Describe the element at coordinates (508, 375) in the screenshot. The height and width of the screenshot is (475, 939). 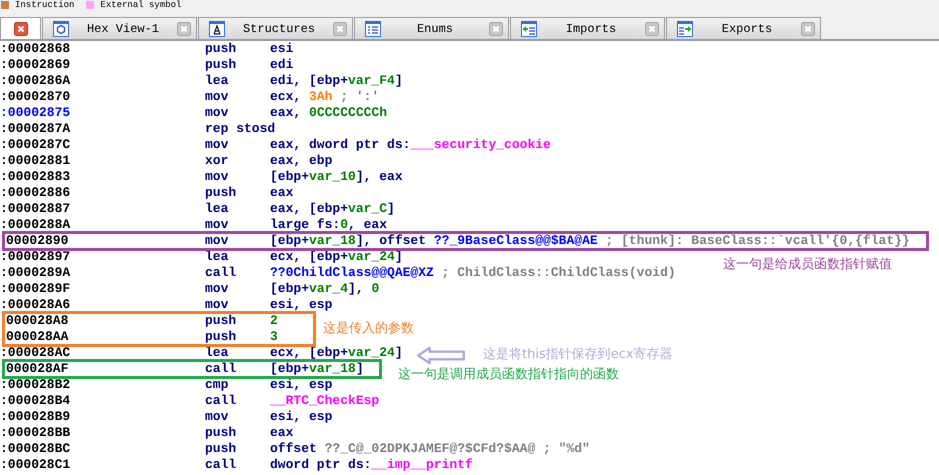
I see `annotation-note: 这一句是调用成员函数指针指向的函数` at that location.